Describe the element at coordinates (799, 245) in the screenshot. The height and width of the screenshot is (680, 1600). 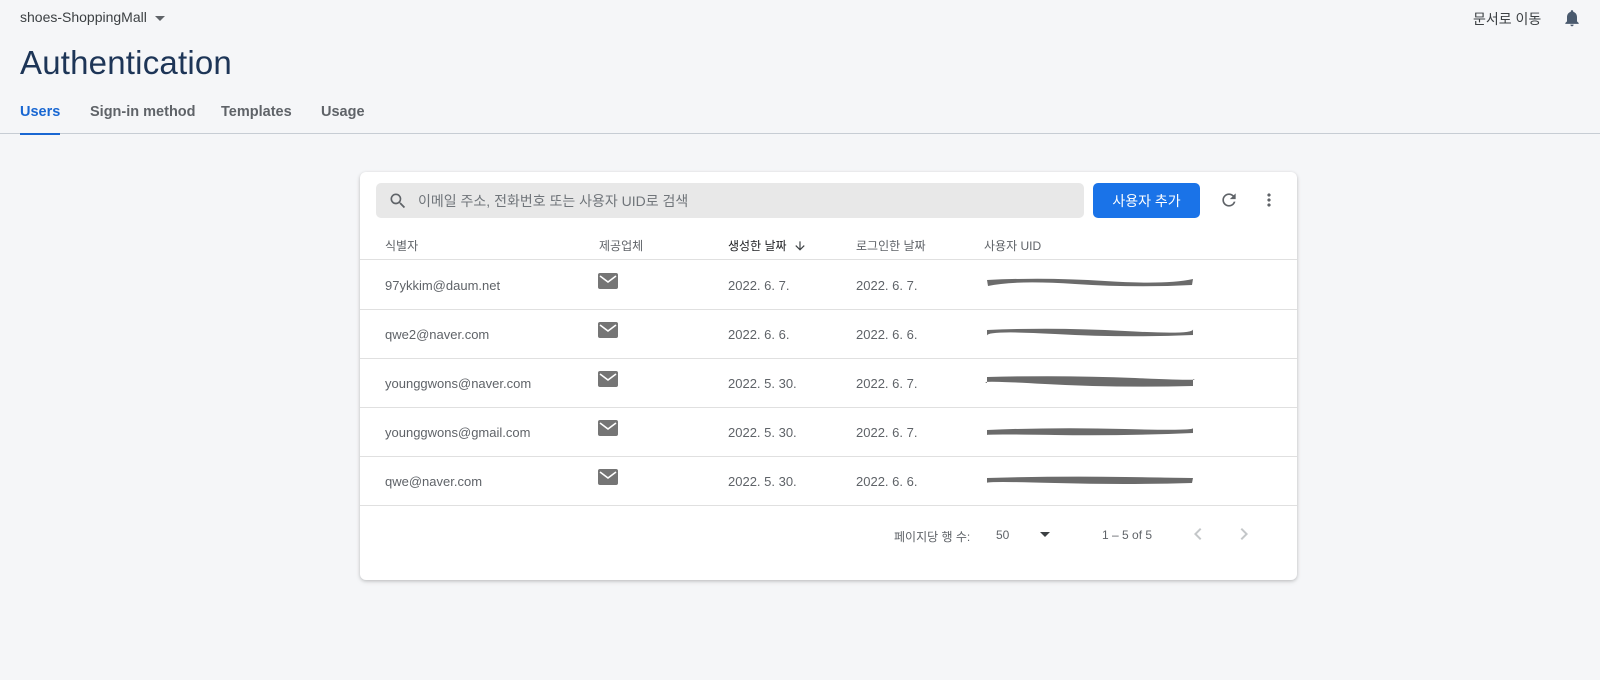
I see `arrow-down-icon` at that location.